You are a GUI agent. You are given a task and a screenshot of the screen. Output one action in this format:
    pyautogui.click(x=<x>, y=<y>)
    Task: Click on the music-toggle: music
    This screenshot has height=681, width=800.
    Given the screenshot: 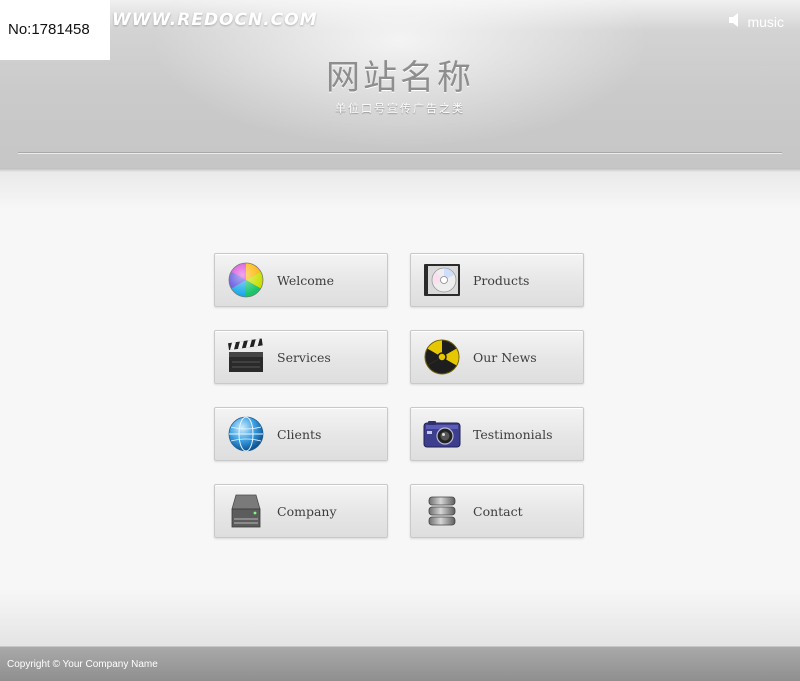 What is the action you would take?
    pyautogui.click(x=756, y=21)
    